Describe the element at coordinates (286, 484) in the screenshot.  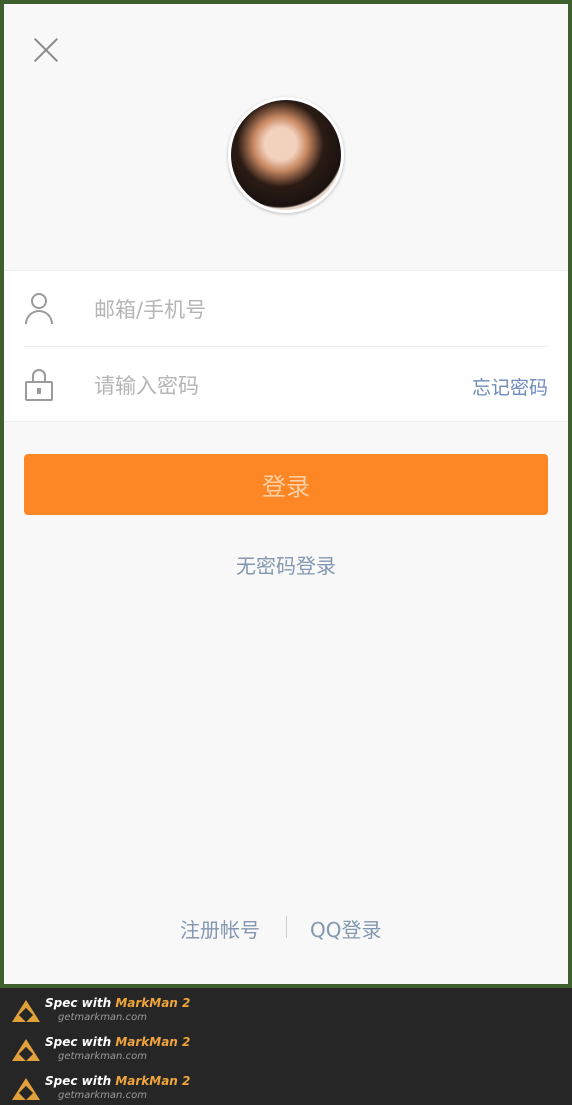
I see `login-button: 登录` at that location.